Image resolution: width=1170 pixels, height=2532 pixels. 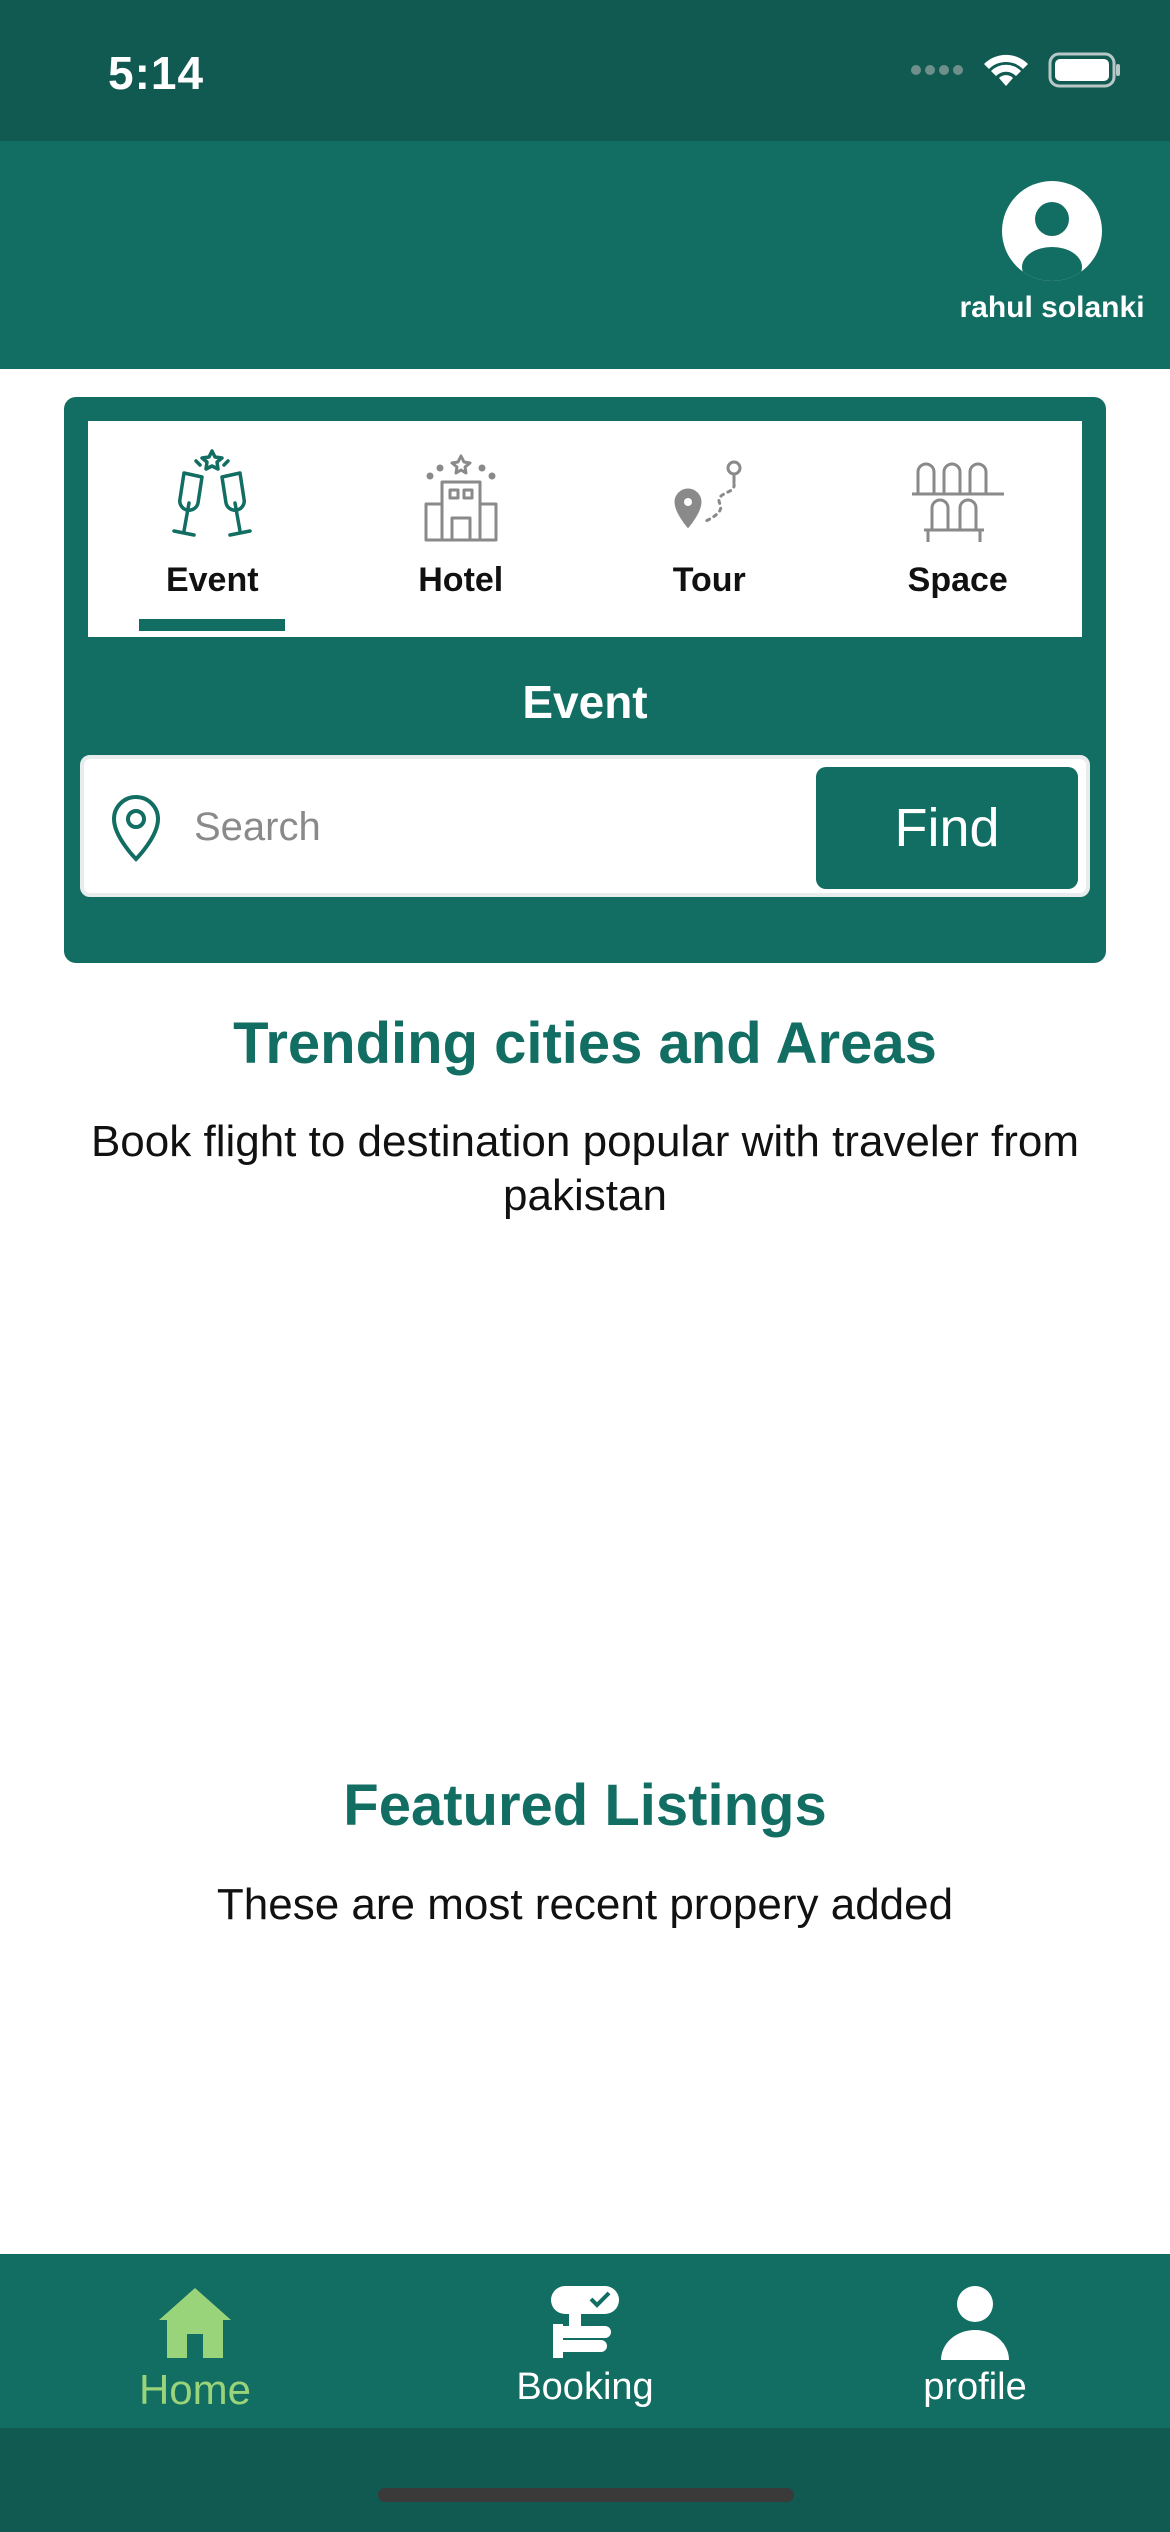 I want to click on seats-icon, so click(x=958, y=498).